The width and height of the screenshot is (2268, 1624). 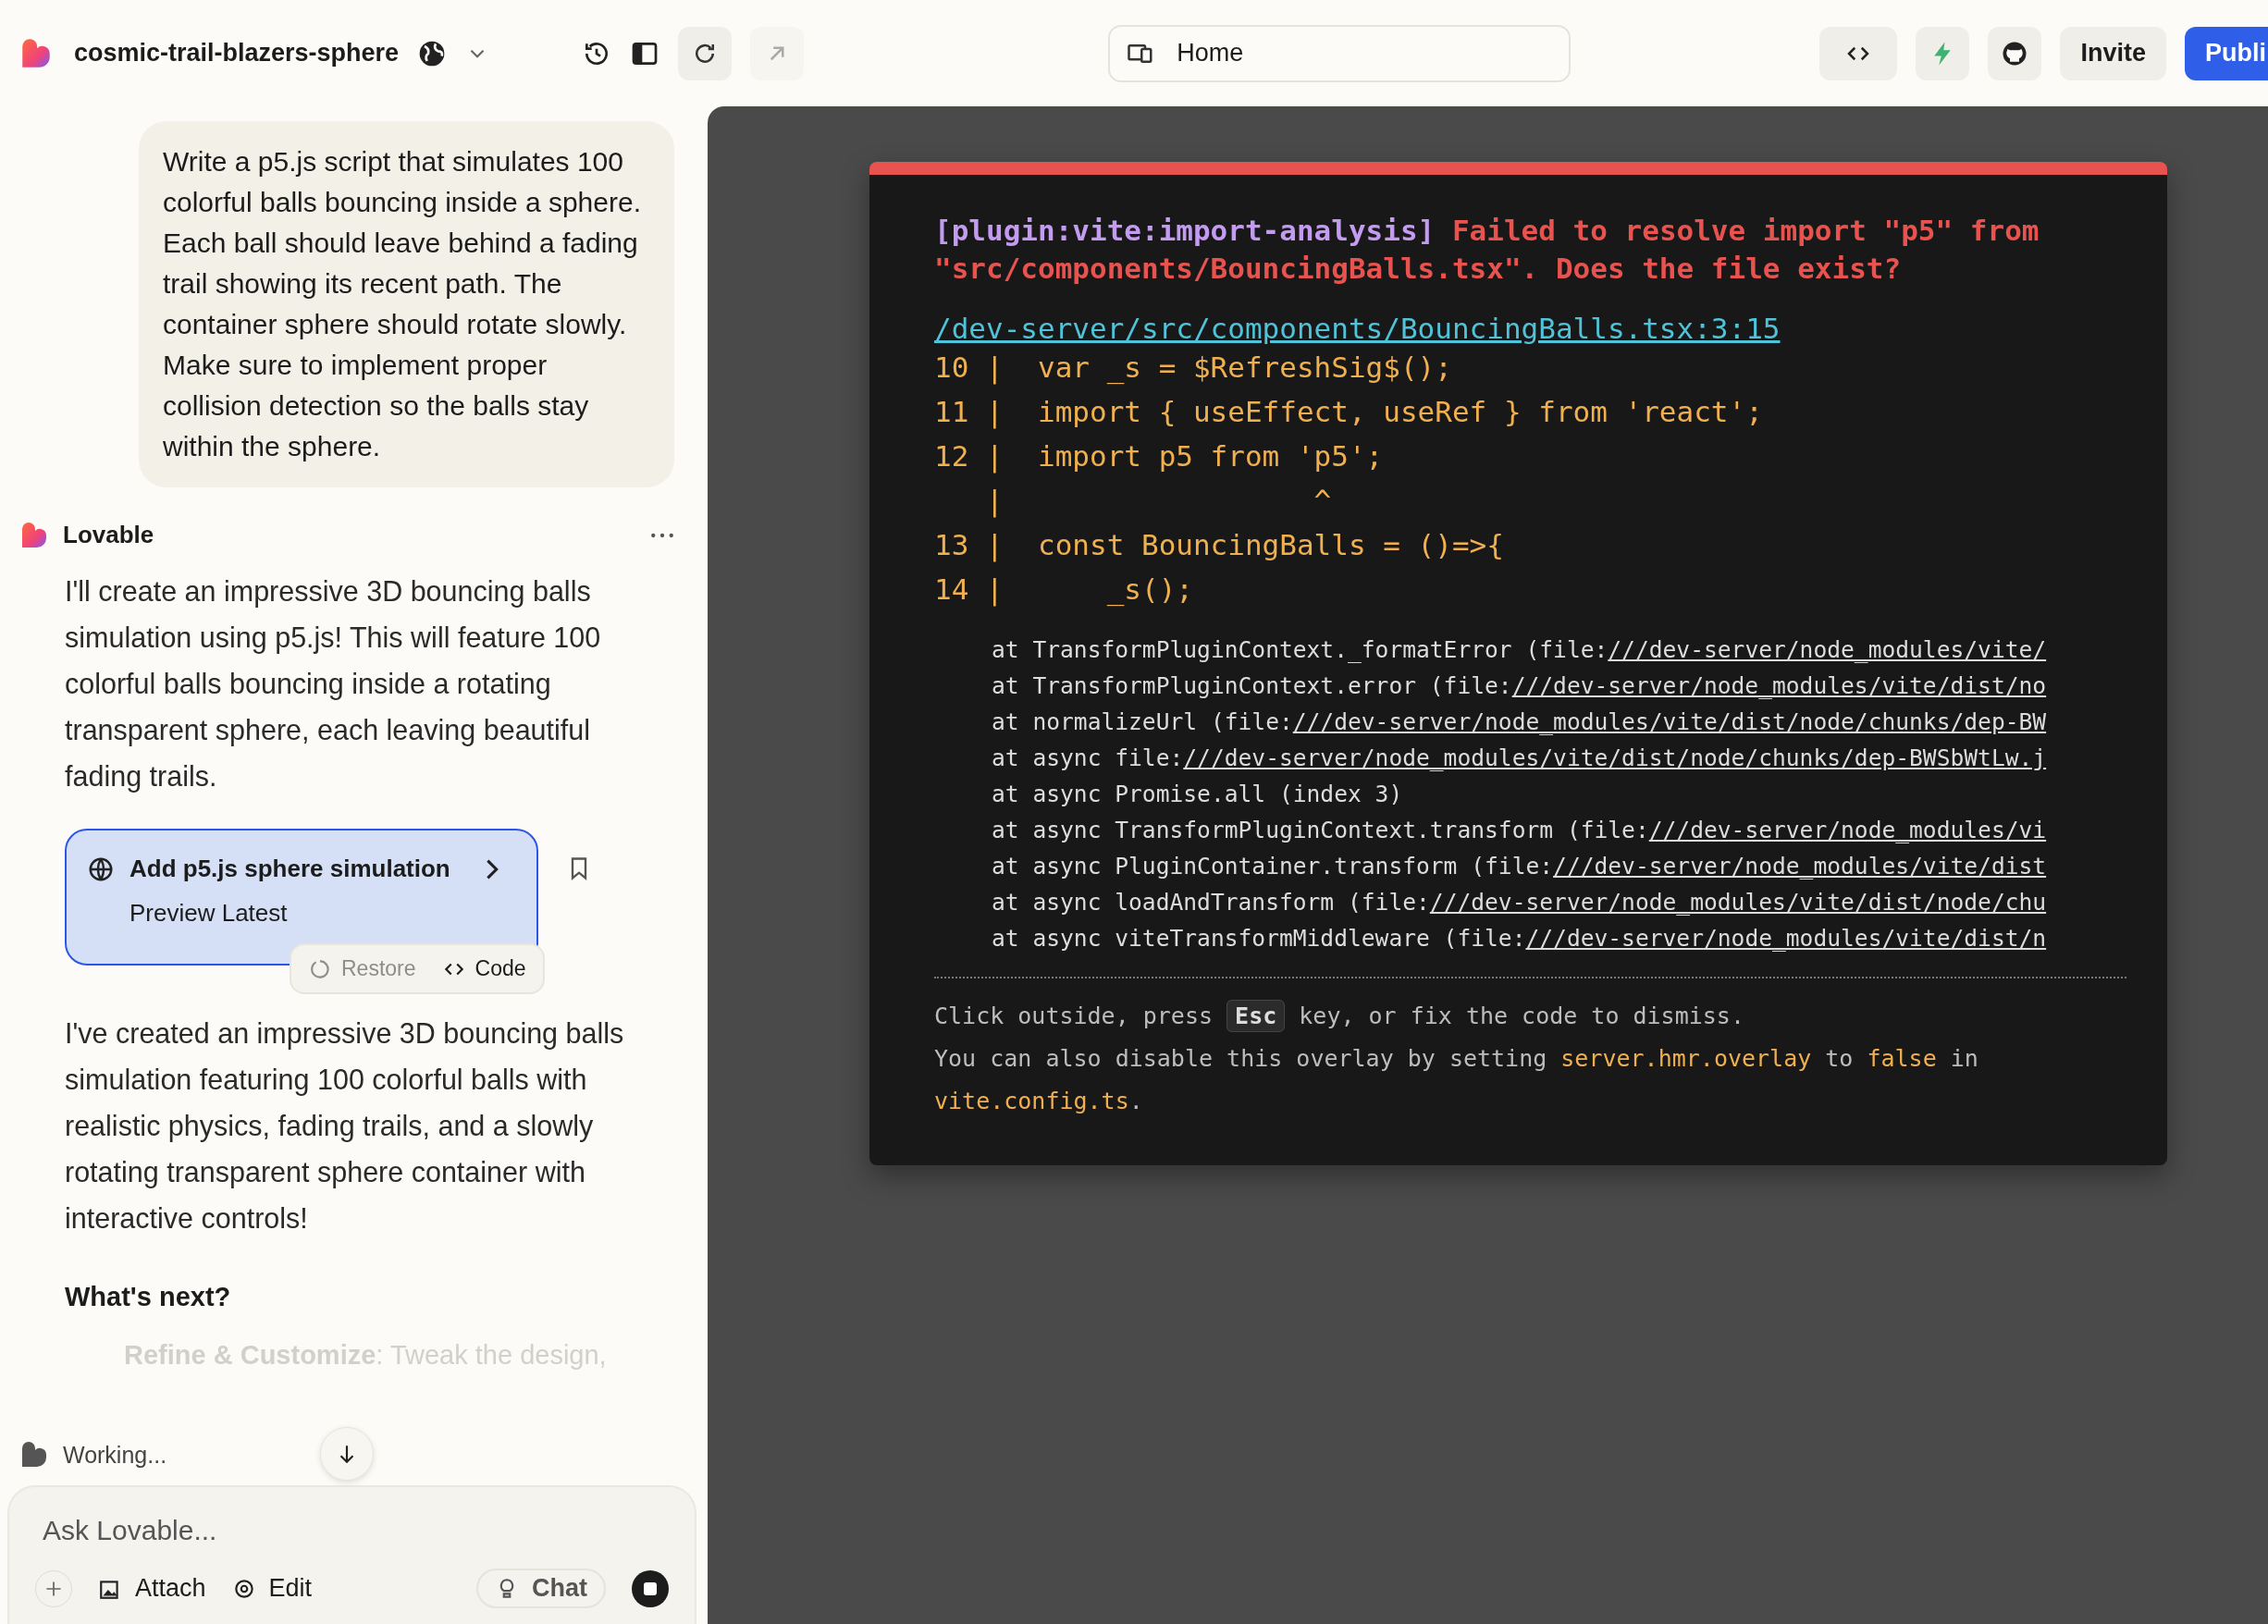 What do you see at coordinates (347, 1454) in the screenshot?
I see `scroll-down-button` at bounding box center [347, 1454].